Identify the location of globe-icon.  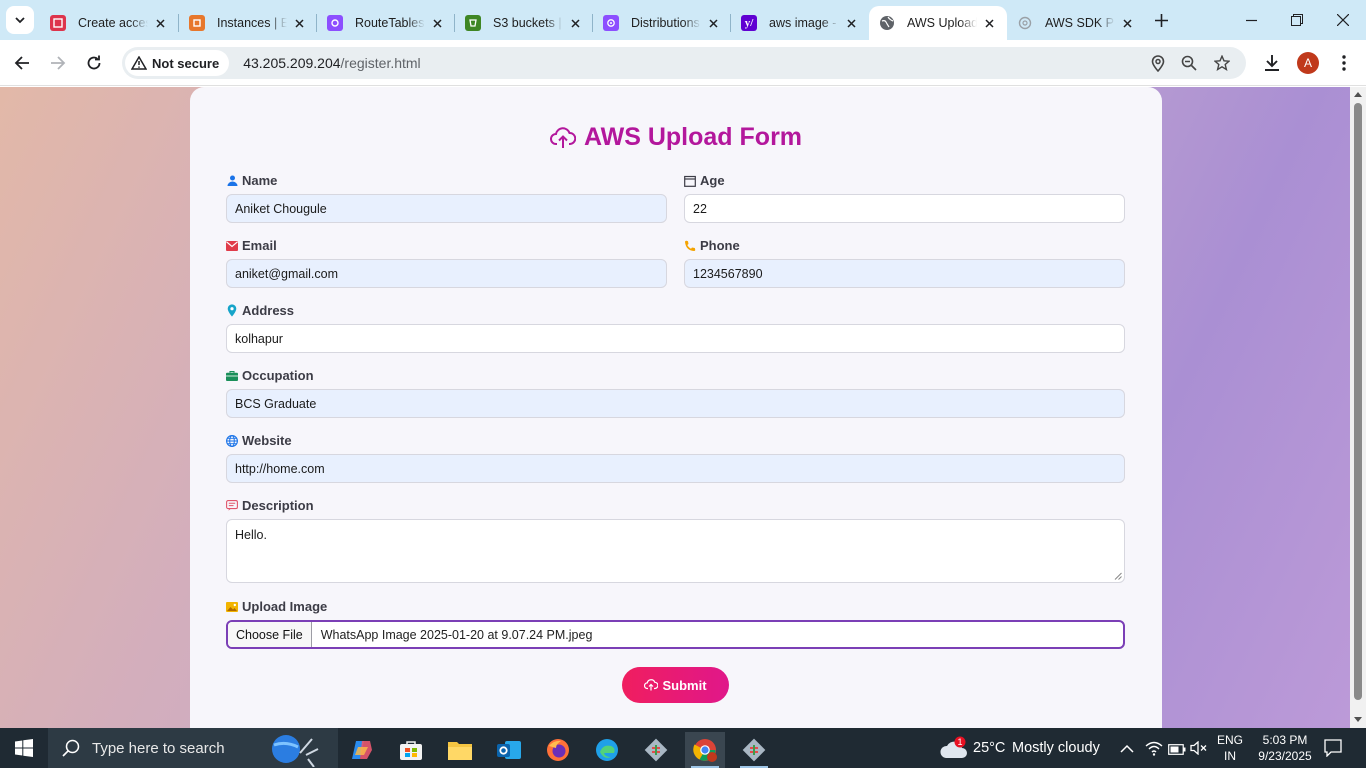
(232, 440).